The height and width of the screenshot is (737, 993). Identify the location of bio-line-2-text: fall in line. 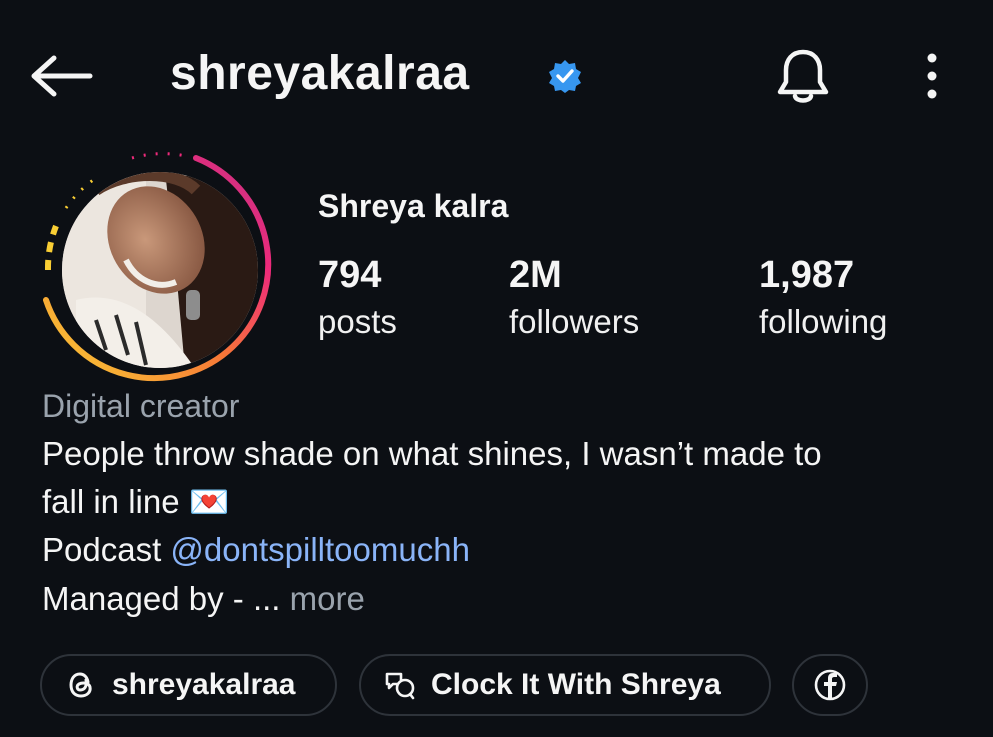
(111, 501).